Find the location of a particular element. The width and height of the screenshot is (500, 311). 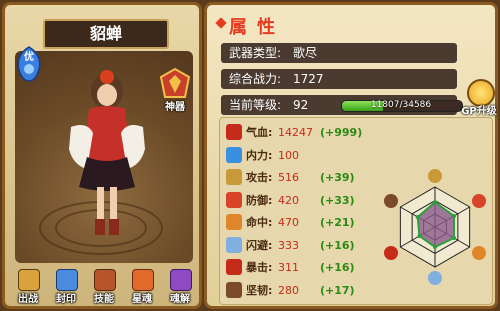

skill-button: 技能 is located at coordinates (104, 286).